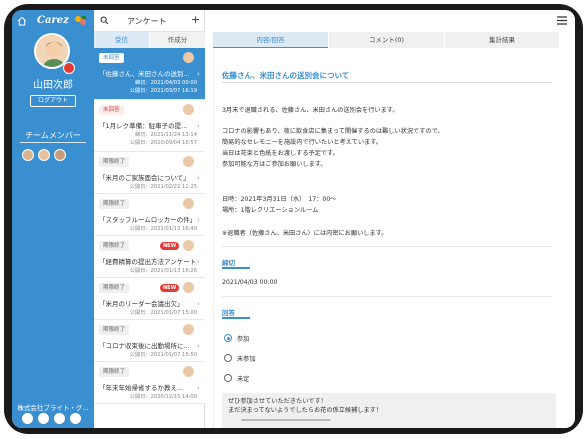  I want to click on section-divider, so click(387, 296).